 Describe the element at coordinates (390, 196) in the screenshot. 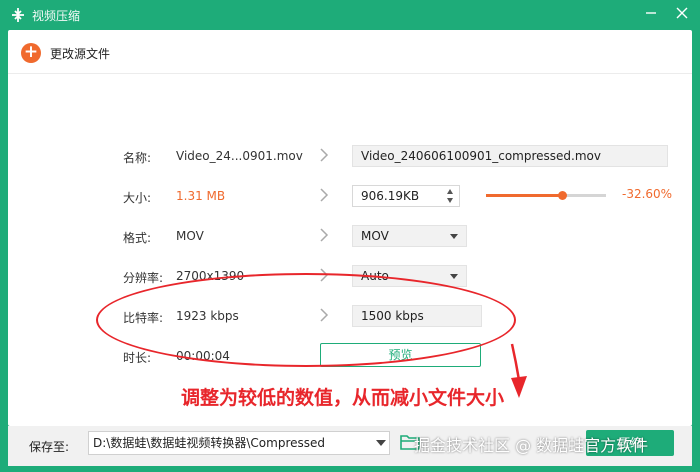

I see `output-size-value: 906.19KB` at that location.